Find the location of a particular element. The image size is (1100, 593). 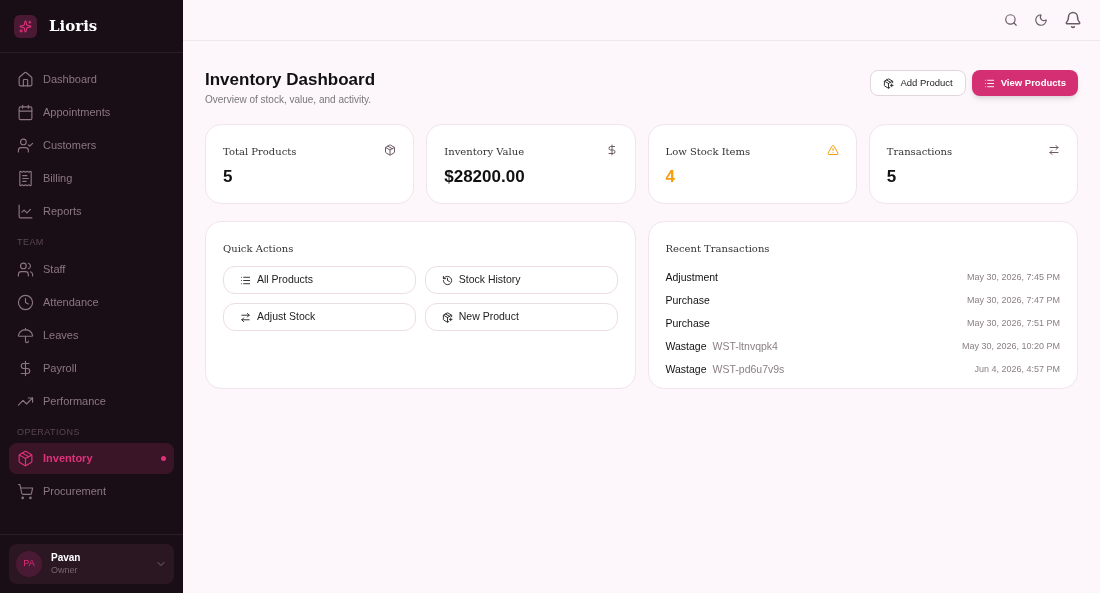

transaction-type: Adjustment is located at coordinates (692, 277).